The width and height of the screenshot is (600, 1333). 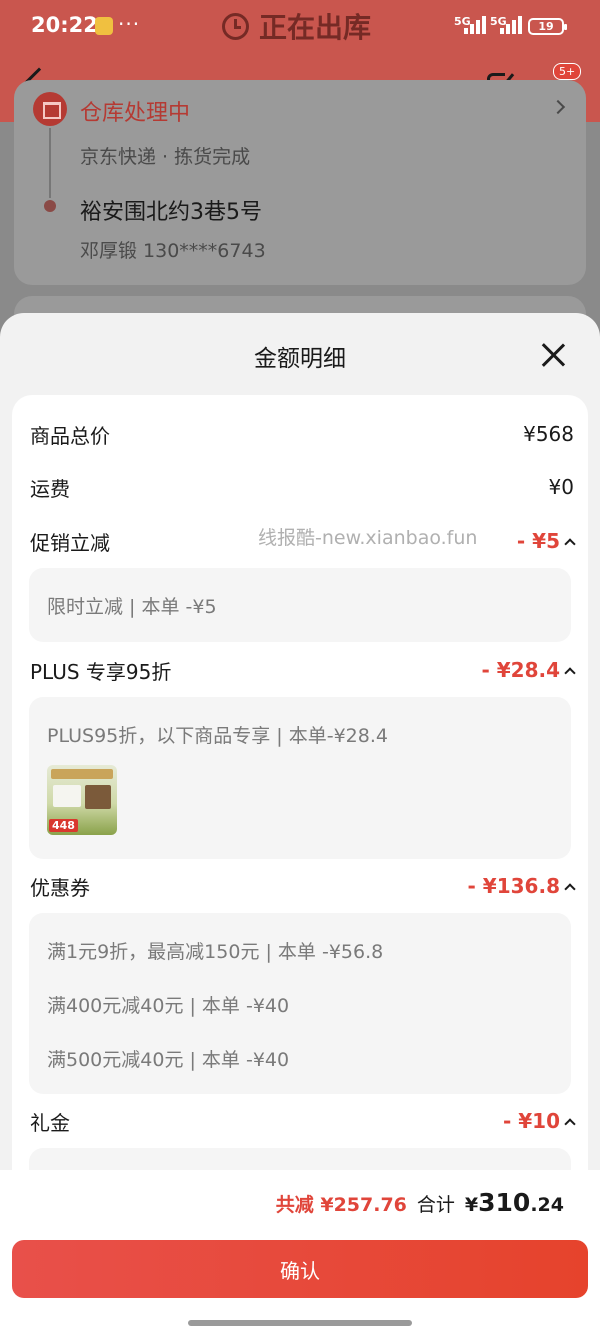 I want to click on total-label: 合计, so click(x=435, y=1205).